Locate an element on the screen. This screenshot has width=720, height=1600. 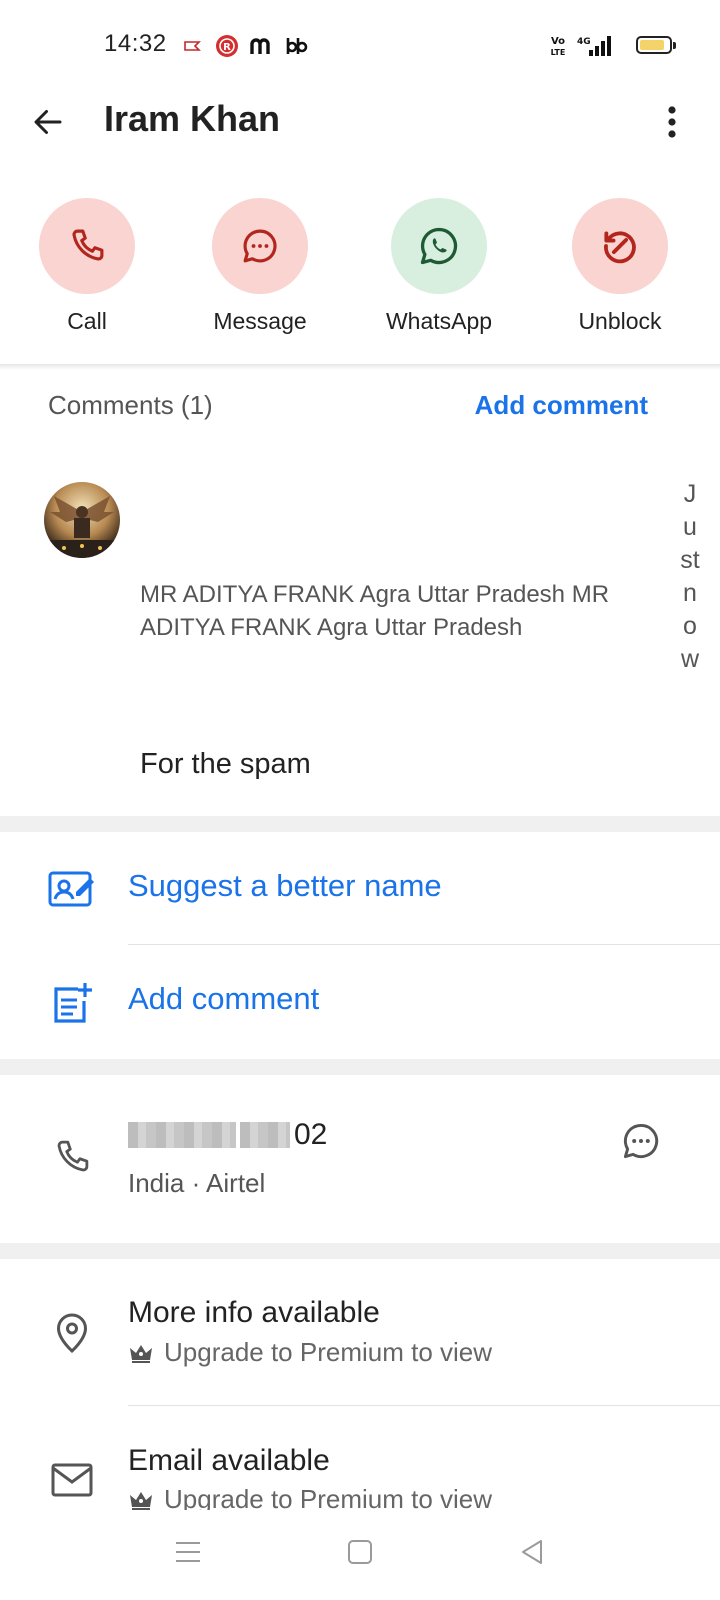
system-nav-bar is located at coordinates (360, 1555).